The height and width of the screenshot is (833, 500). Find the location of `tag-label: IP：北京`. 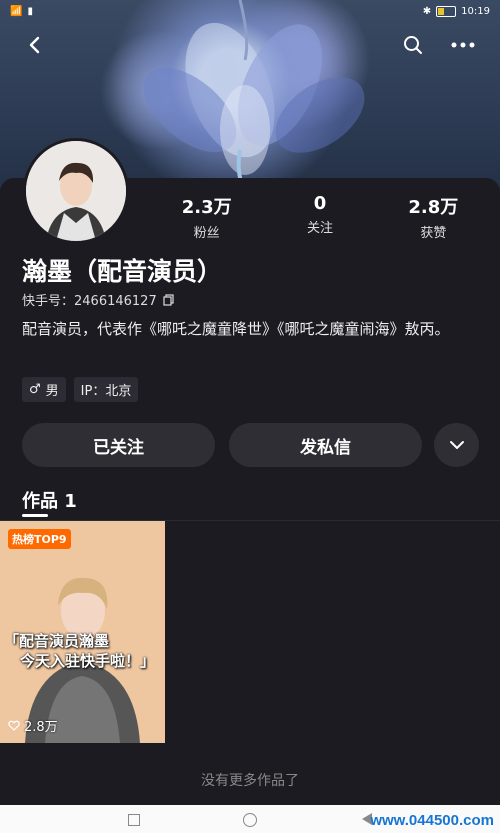

tag-label: IP：北京 is located at coordinates (106, 391).